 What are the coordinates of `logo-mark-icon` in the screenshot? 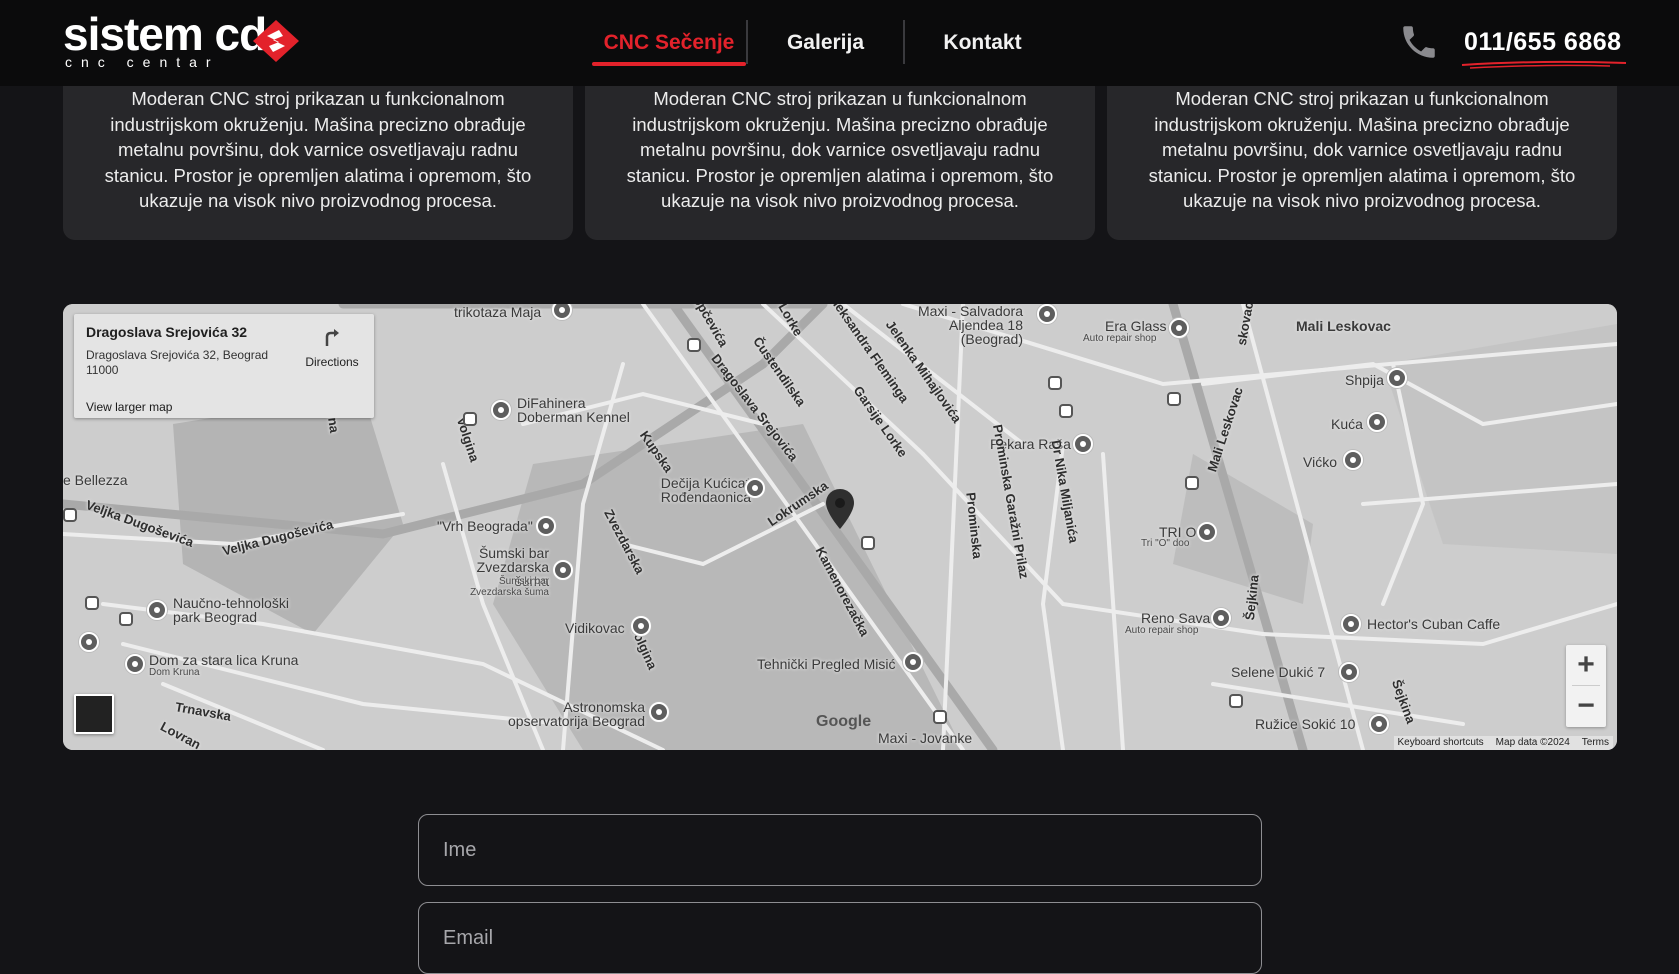 It's located at (276, 41).